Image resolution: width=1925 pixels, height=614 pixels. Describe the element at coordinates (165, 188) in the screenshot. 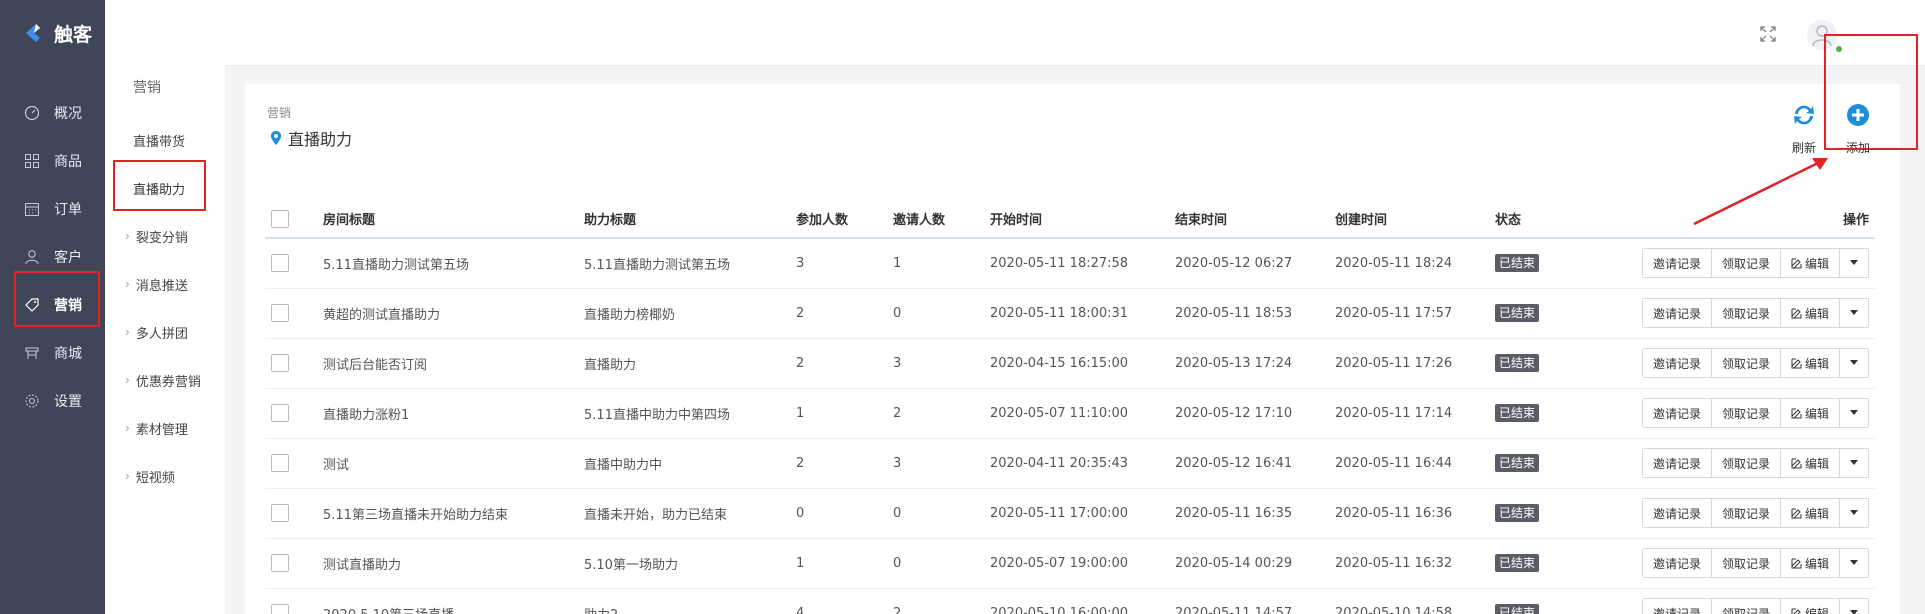

I see `subnav-item-live-assist: 直播助力` at that location.